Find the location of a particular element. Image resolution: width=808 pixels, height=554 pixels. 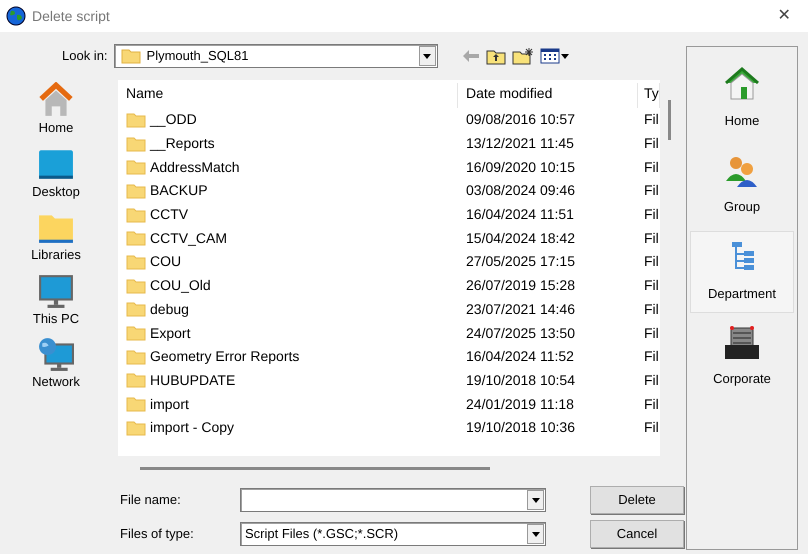

table-cell-text: 27/05/2025 17:15 is located at coordinates (520, 262).